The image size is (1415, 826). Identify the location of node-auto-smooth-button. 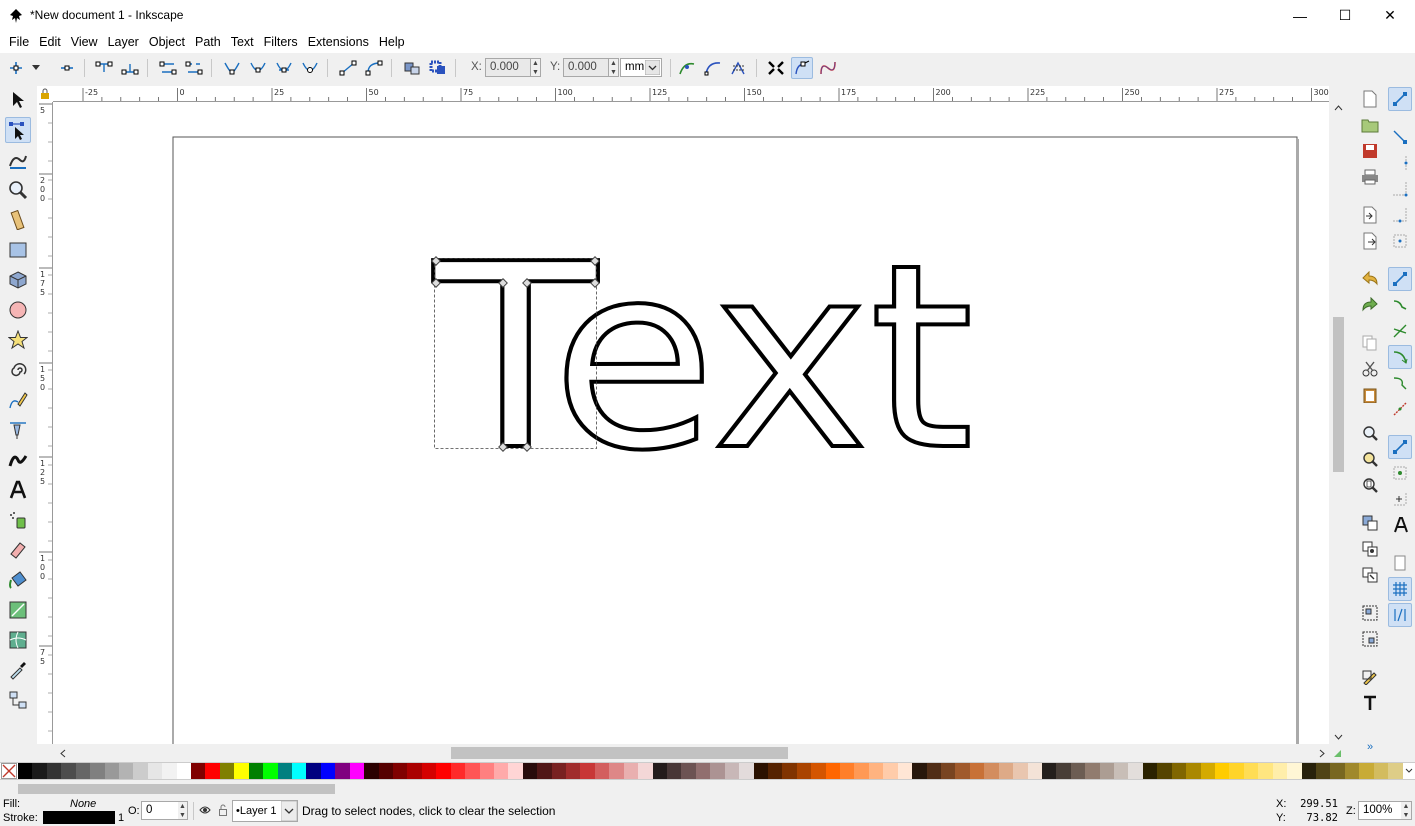
(310, 68).